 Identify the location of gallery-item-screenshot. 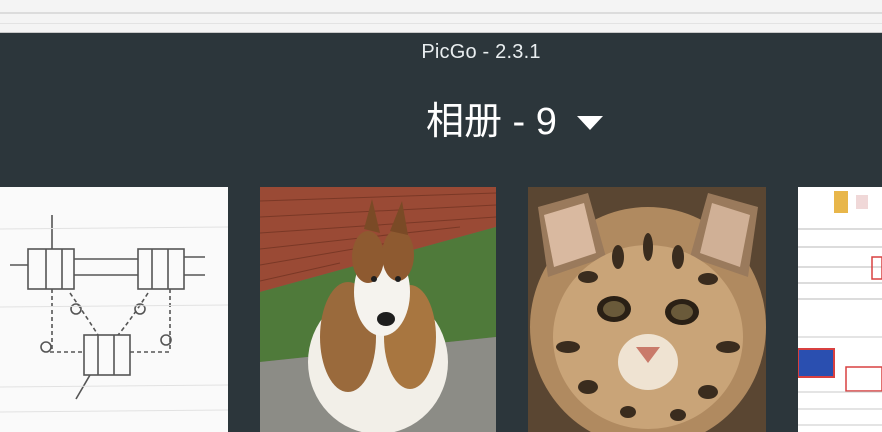
(840, 309).